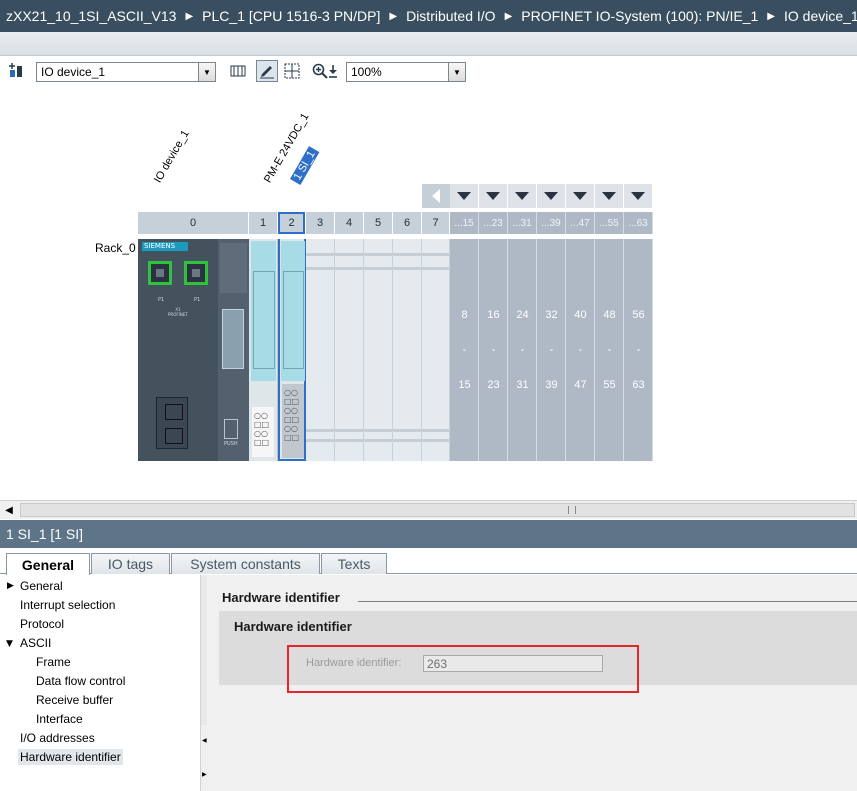  Describe the element at coordinates (178, 350) in the screenshot. I see `interface-module: SIEMENS P1 P1 X1 PROFINET` at that location.